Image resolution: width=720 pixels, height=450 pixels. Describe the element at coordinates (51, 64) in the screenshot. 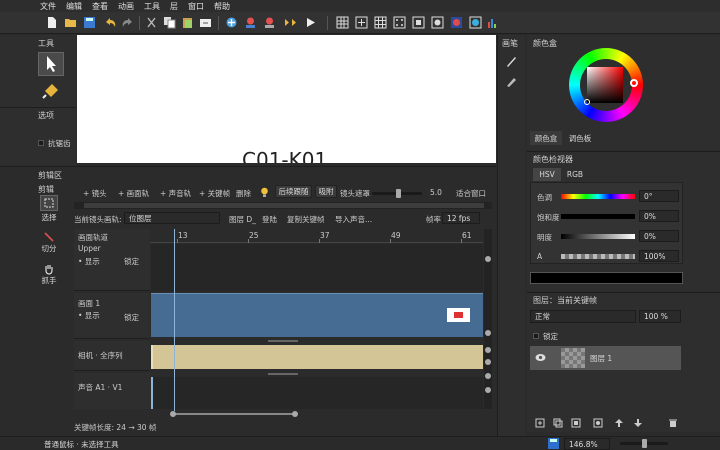

I see `select-tool-button` at that location.